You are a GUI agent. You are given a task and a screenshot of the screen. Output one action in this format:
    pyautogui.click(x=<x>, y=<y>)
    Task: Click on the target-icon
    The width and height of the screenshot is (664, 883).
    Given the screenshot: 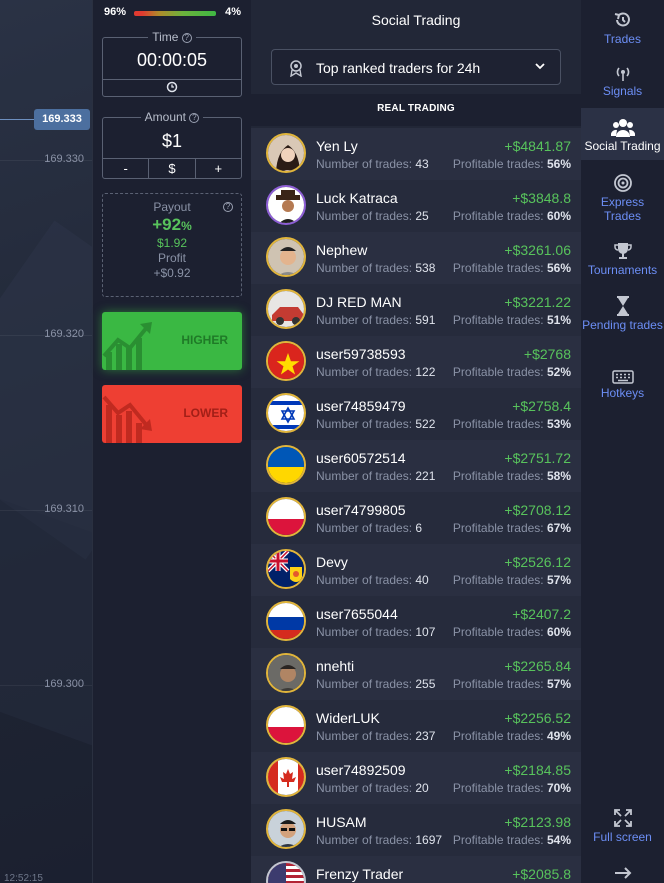 What is the action you would take?
    pyautogui.click(x=622, y=183)
    